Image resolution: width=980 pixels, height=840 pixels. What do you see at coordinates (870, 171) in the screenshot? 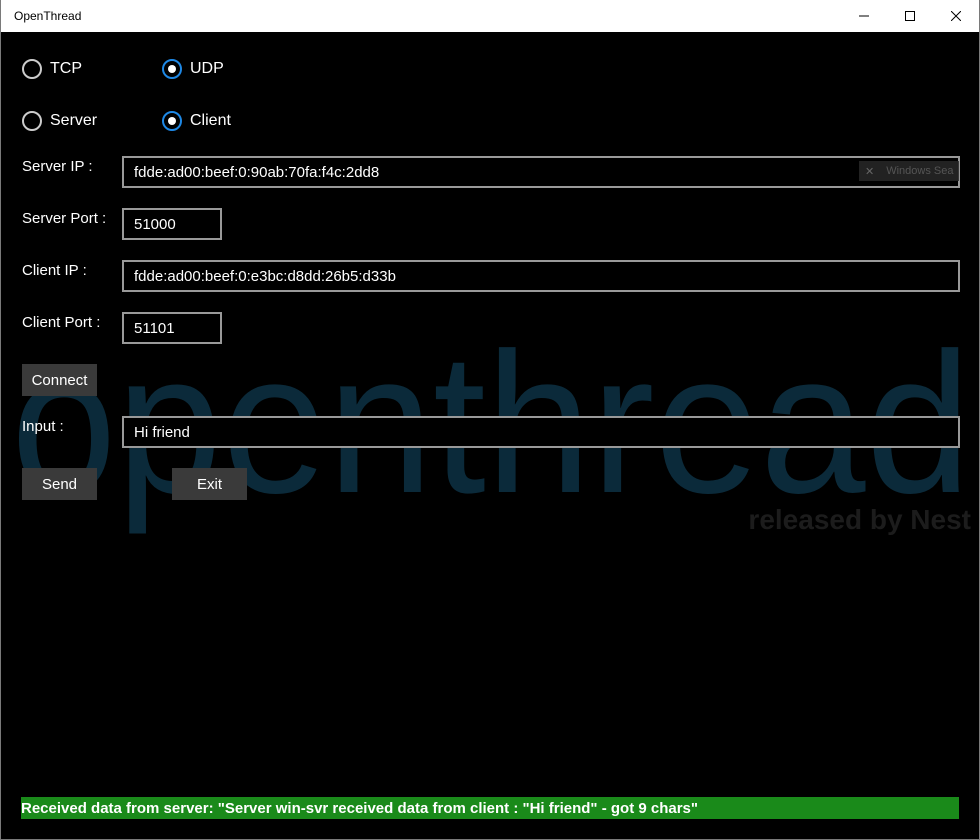
I see `overlay-close-icon: ✕` at bounding box center [870, 171].